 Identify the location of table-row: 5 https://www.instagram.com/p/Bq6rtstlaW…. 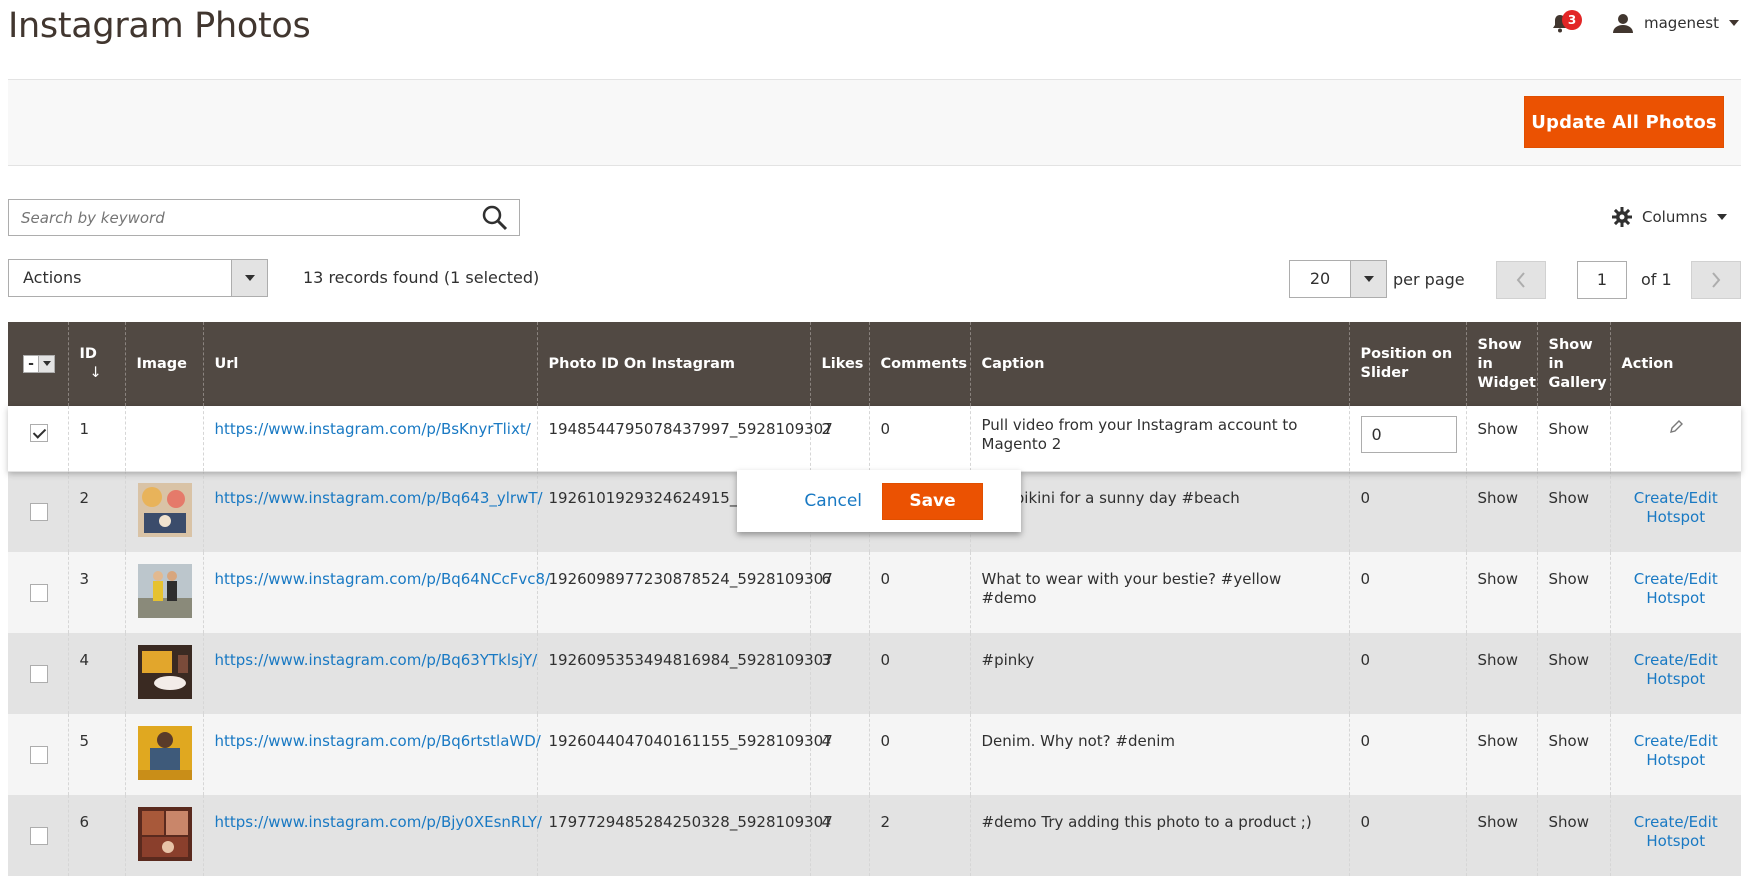
(874, 754).